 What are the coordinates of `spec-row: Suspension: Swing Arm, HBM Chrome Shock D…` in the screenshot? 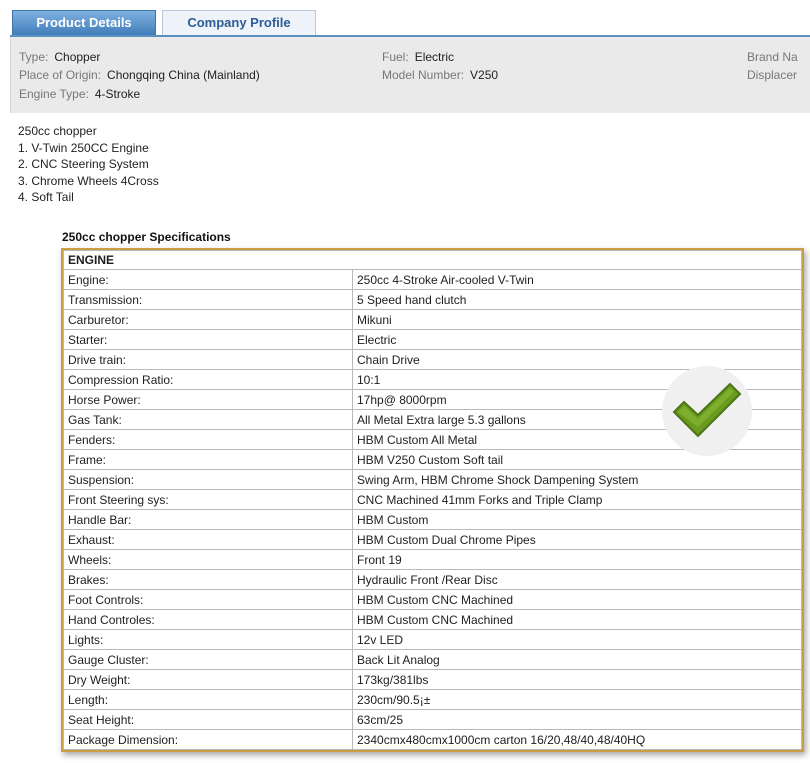 It's located at (432, 479).